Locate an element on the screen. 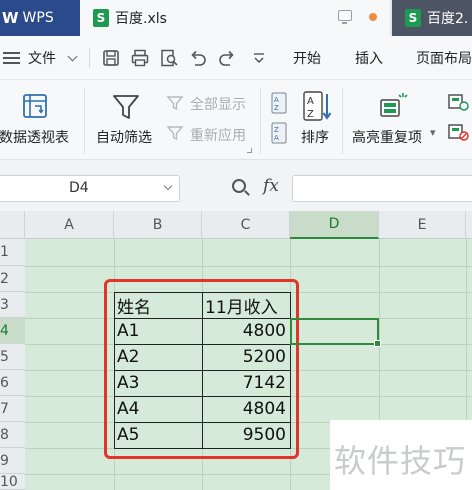 Image resolution: width=472 pixels, height=490 pixels. print-icon is located at coordinates (140, 58).